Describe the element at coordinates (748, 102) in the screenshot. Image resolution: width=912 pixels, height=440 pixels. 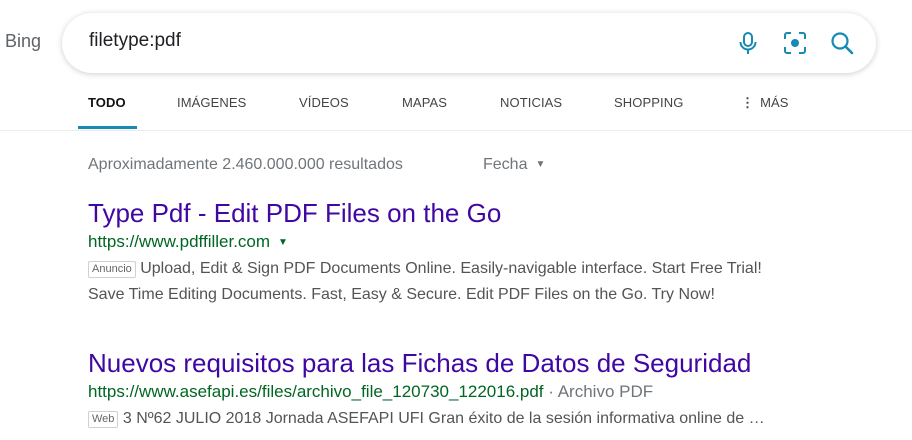
I see `more-vertical-icon: ⋮` at that location.